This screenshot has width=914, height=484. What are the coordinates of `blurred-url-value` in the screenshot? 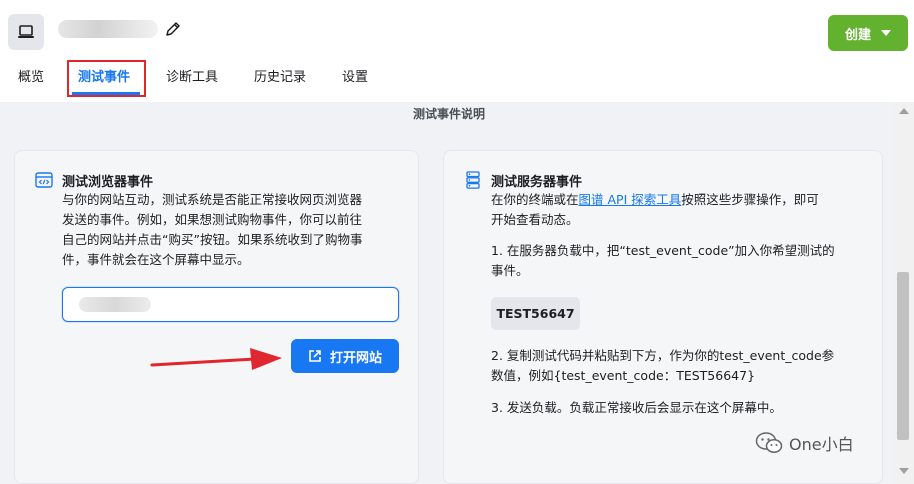 It's located at (115, 304).